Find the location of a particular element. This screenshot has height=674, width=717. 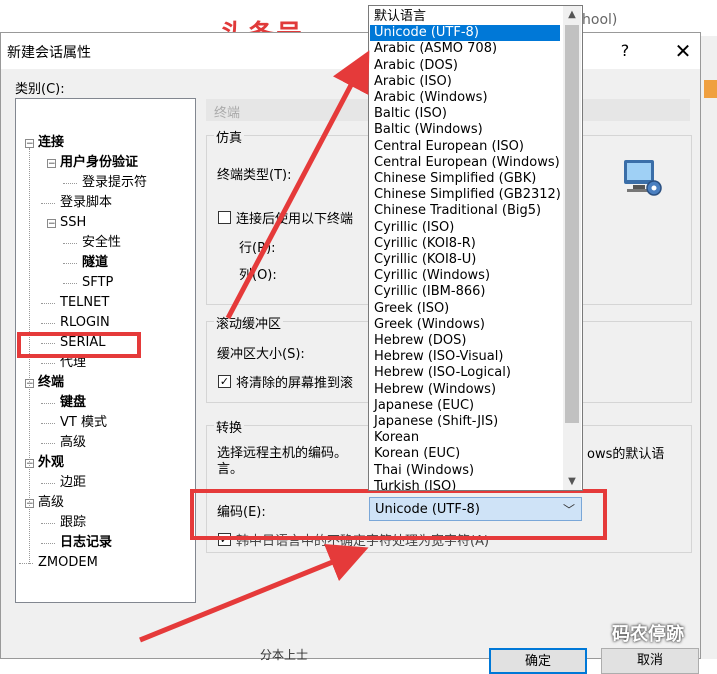

watermark: 码农停跡 is located at coordinates (648, 634).